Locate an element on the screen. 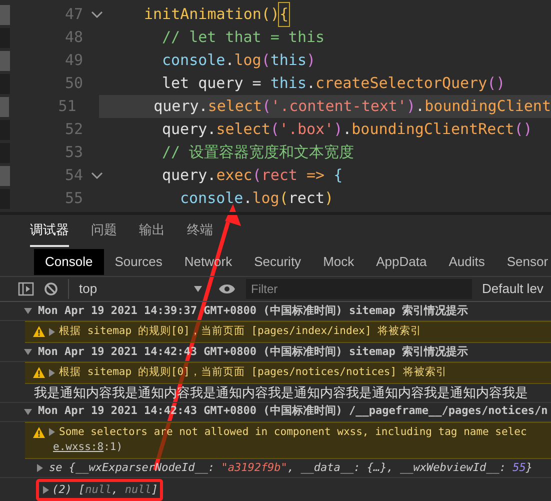  clear-icon is located at coordinates (51, 289).